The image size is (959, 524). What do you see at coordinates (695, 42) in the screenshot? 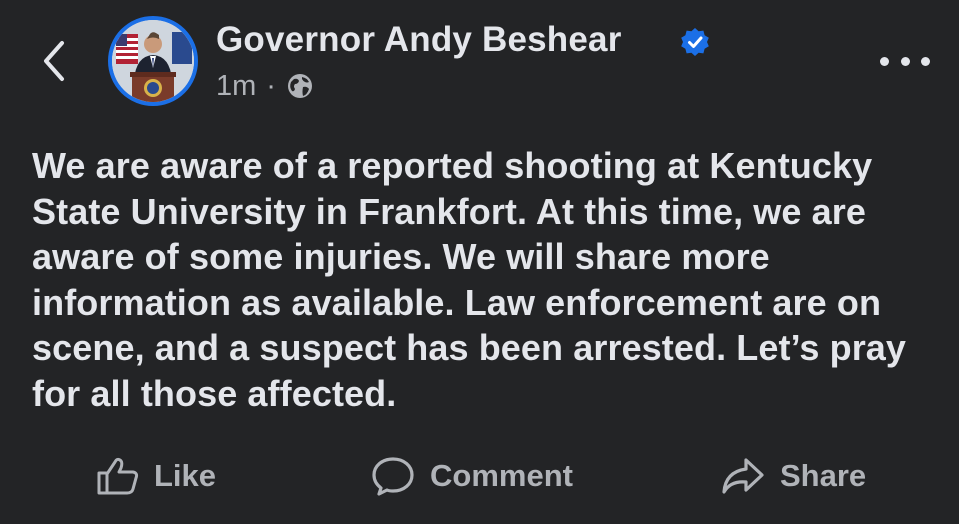
I see `verified-badge-icon` at bounding box center [695, 42].